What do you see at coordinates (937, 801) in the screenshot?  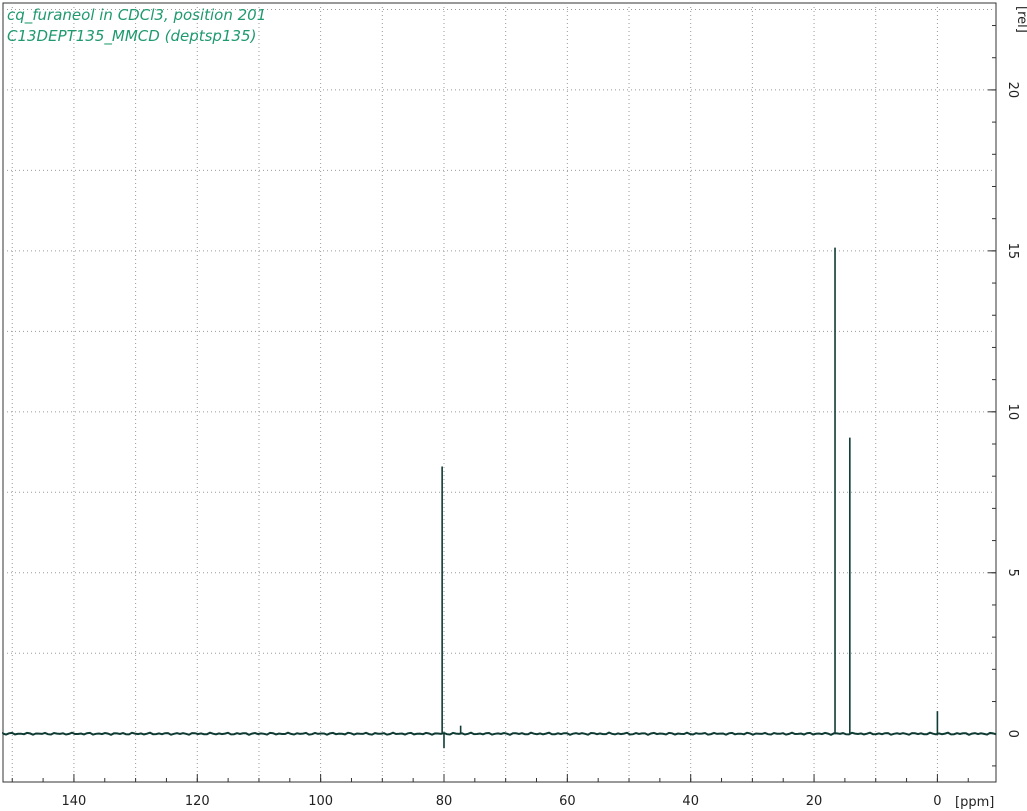 I see `x-tick-label: 0` at bounding box center [937, 801].